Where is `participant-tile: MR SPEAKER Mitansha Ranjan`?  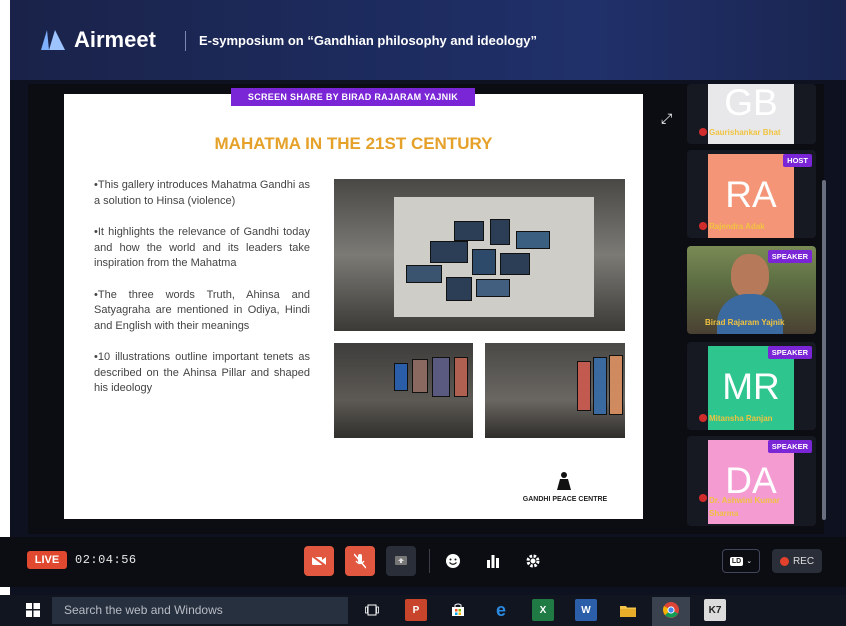
participant-tile: MR SPEAKER Mitansha Ranjan is located at coordinates (751, 386).